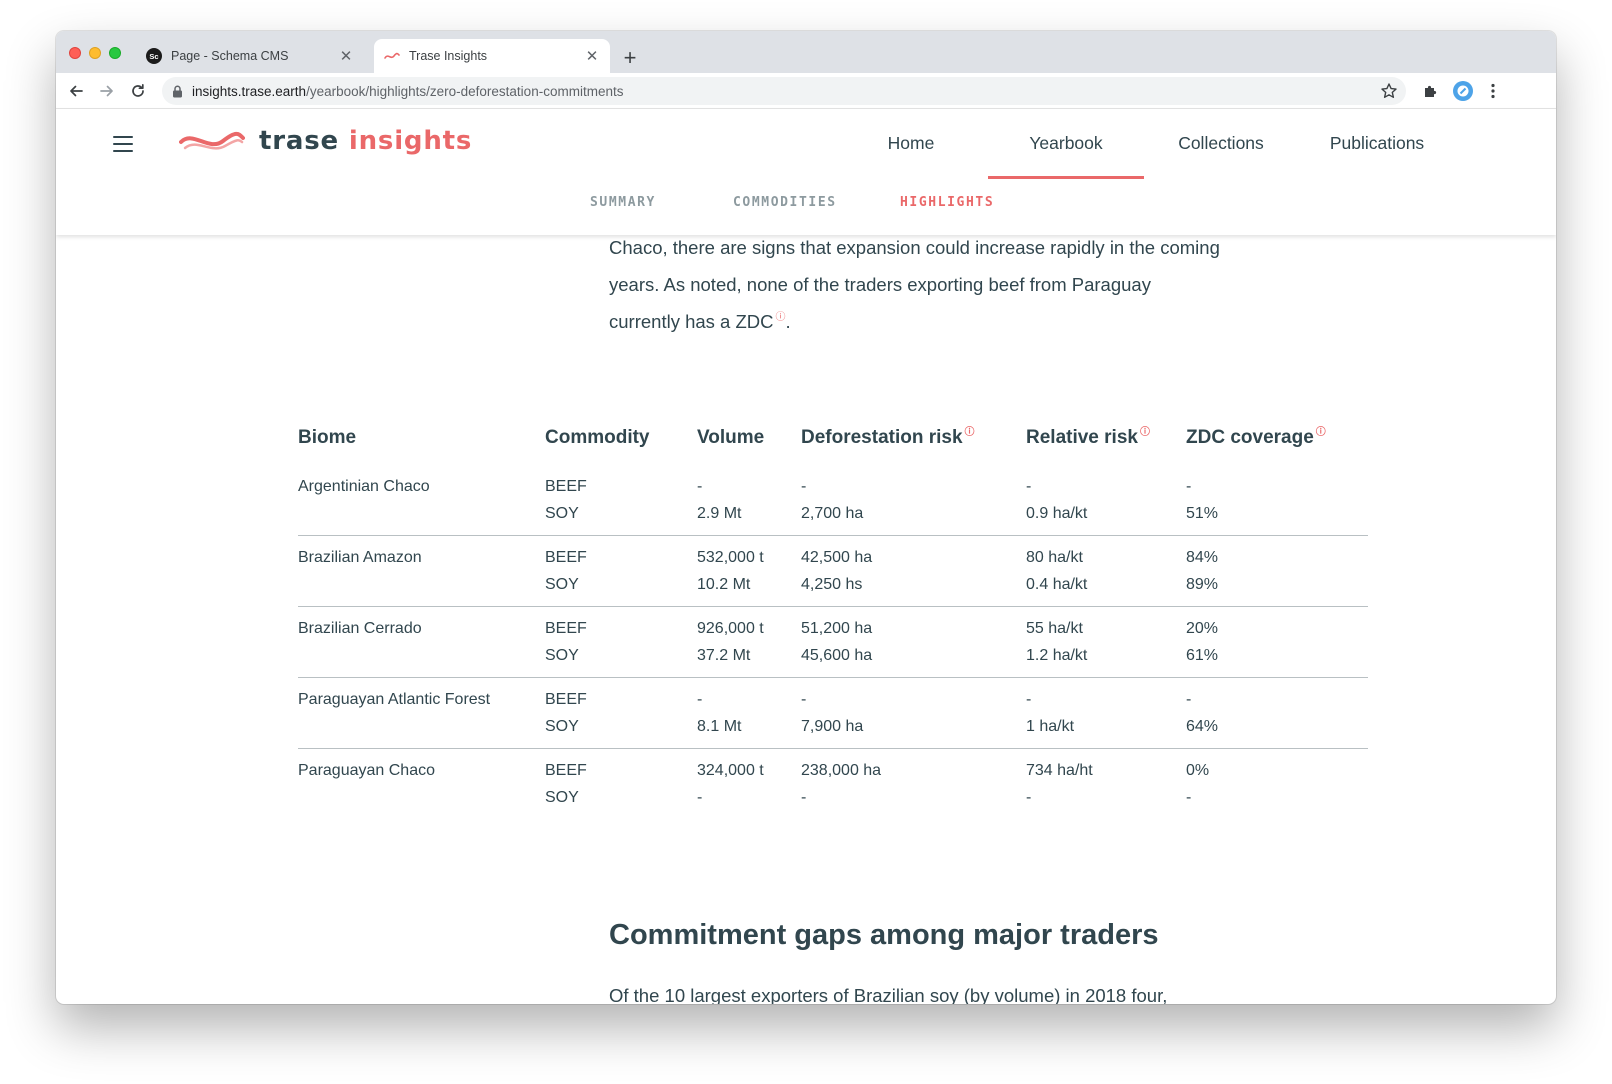 This screenshot has height=1084, width=1612. I want to click on reload-button, so click(138, 91).